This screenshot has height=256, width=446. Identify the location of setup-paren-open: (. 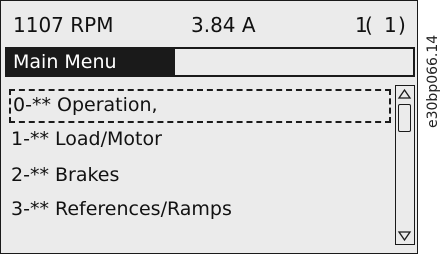
(369, 25).